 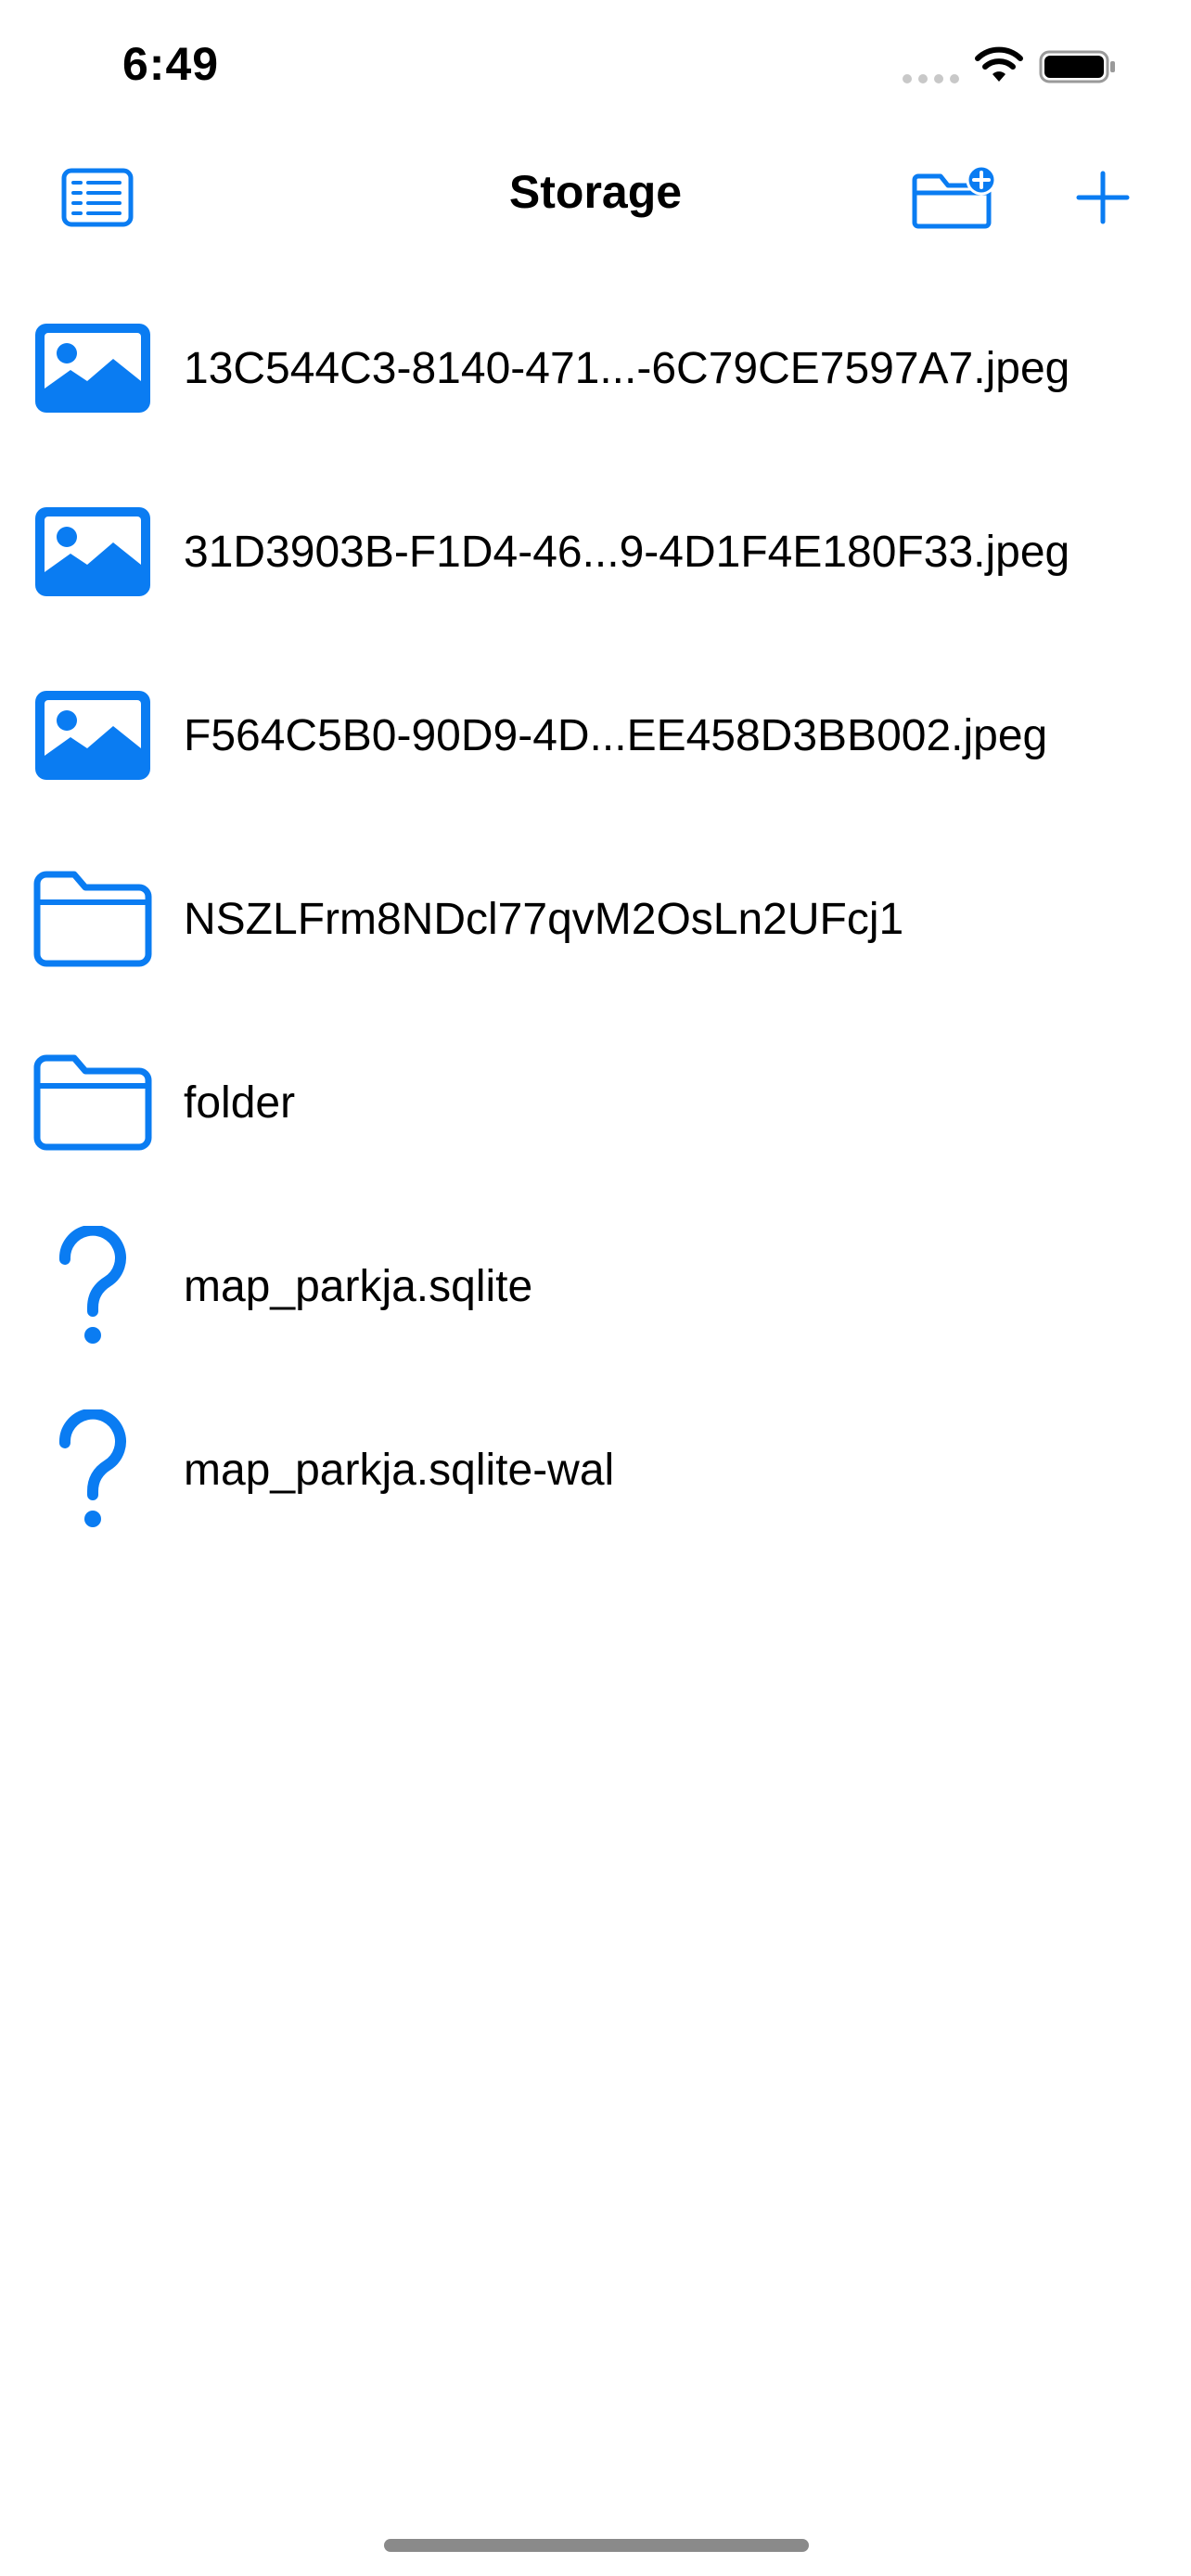 What do you see at coordinates (399, 1470) in the screenshot?
I see `file-name: map_parkja.sqlite-wal` at bounding box center [399, 1470].